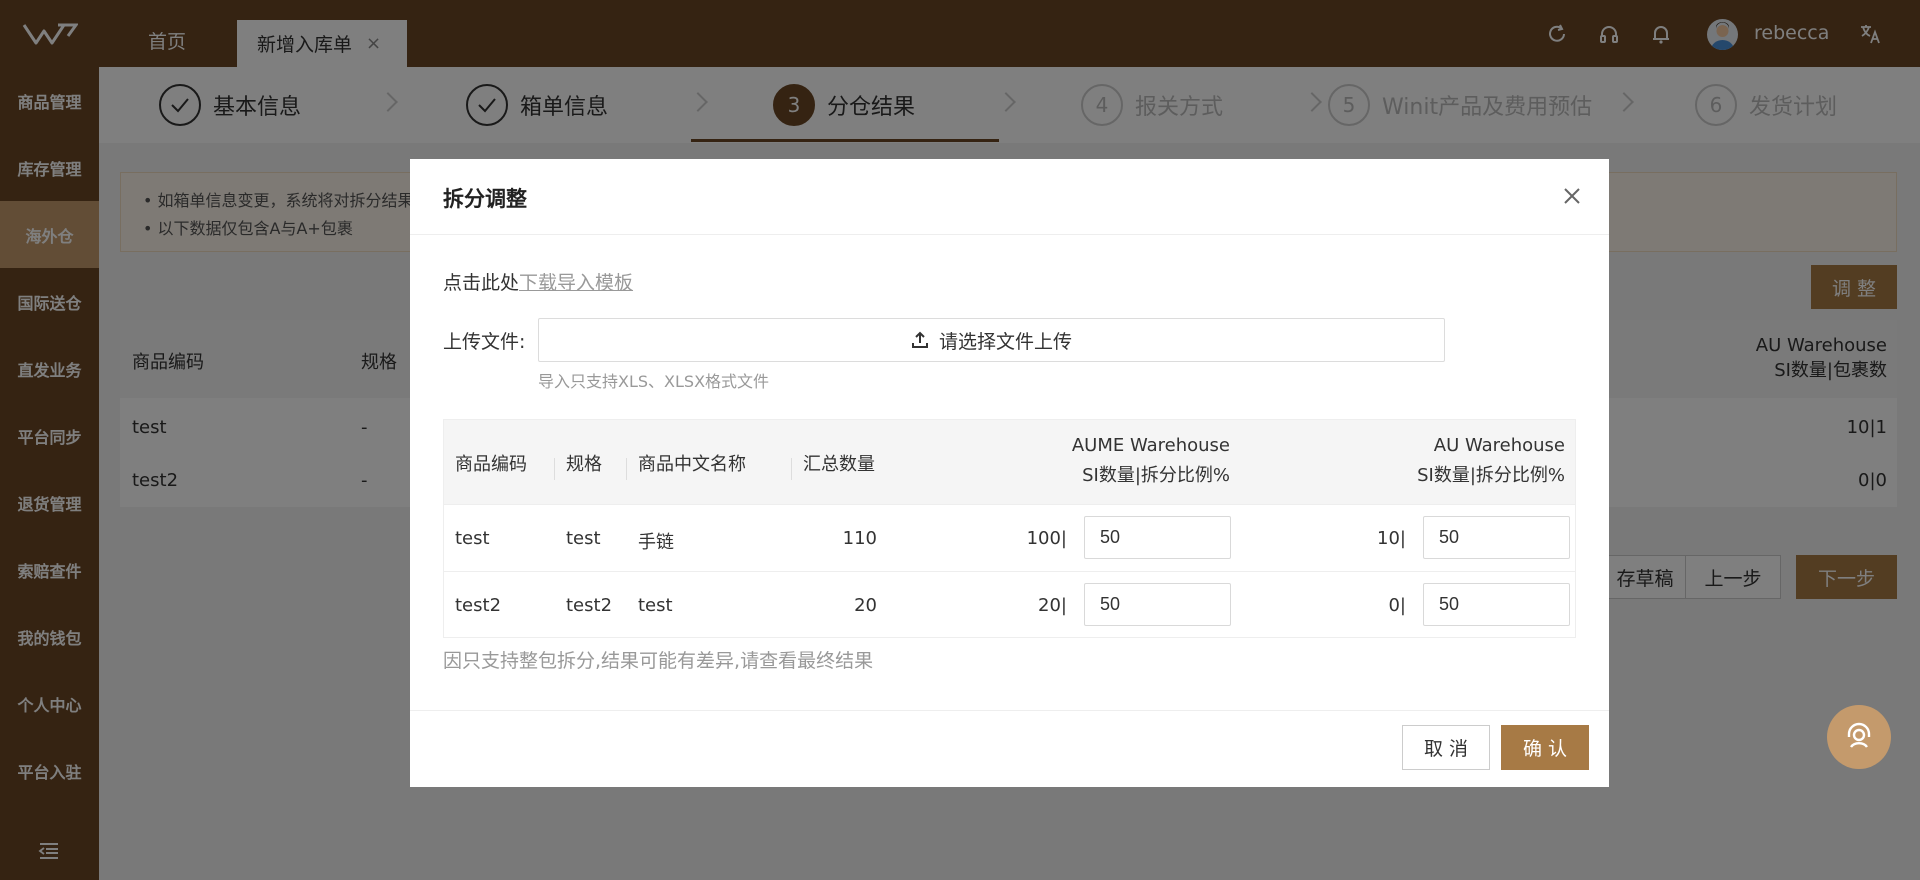 The image size is (1920, 880). Describe the element at coordinates (656, 542) in the screenshot. I see `cell-name-cn: 手链` at that location.